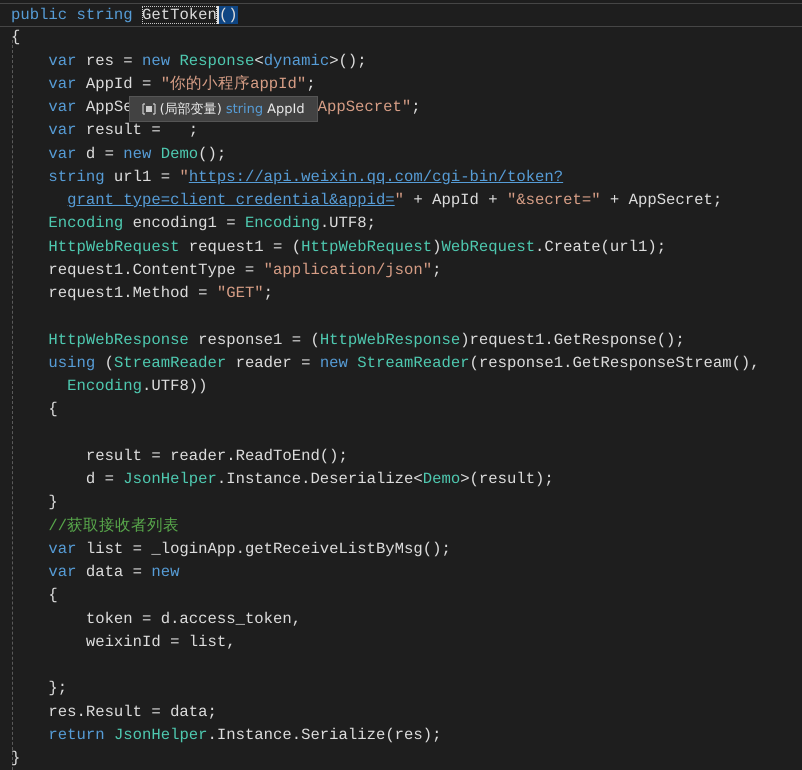 The image size is (802, 770). I want to click on code-line: var data = new, so click(113, 572).